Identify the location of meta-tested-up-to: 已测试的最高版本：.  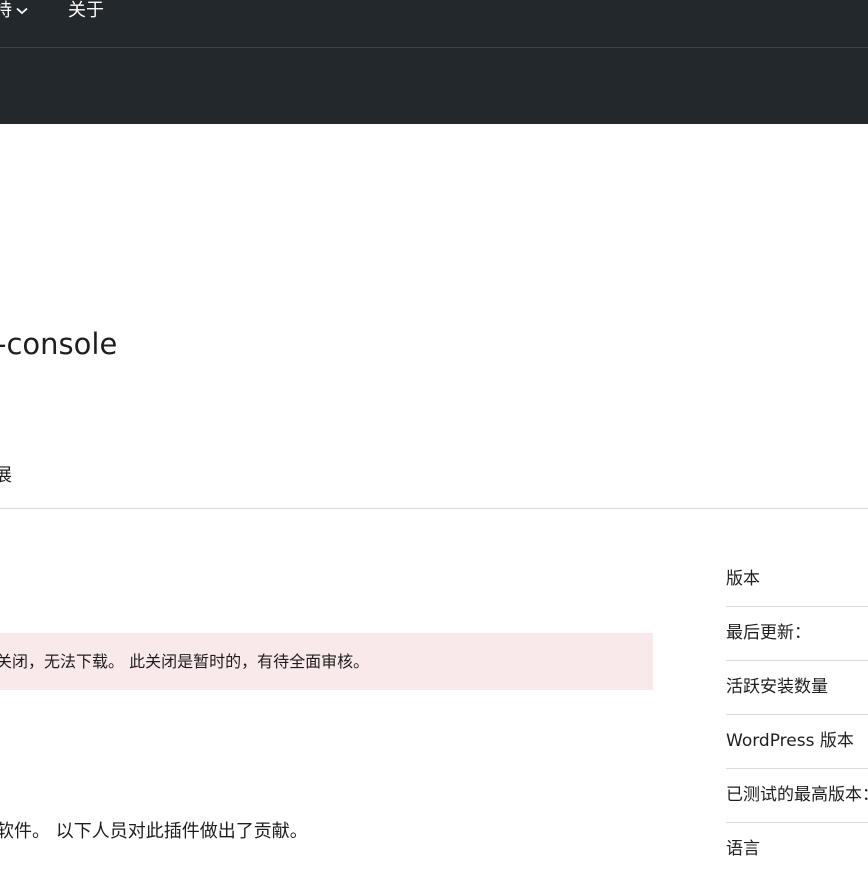
(797, 796).